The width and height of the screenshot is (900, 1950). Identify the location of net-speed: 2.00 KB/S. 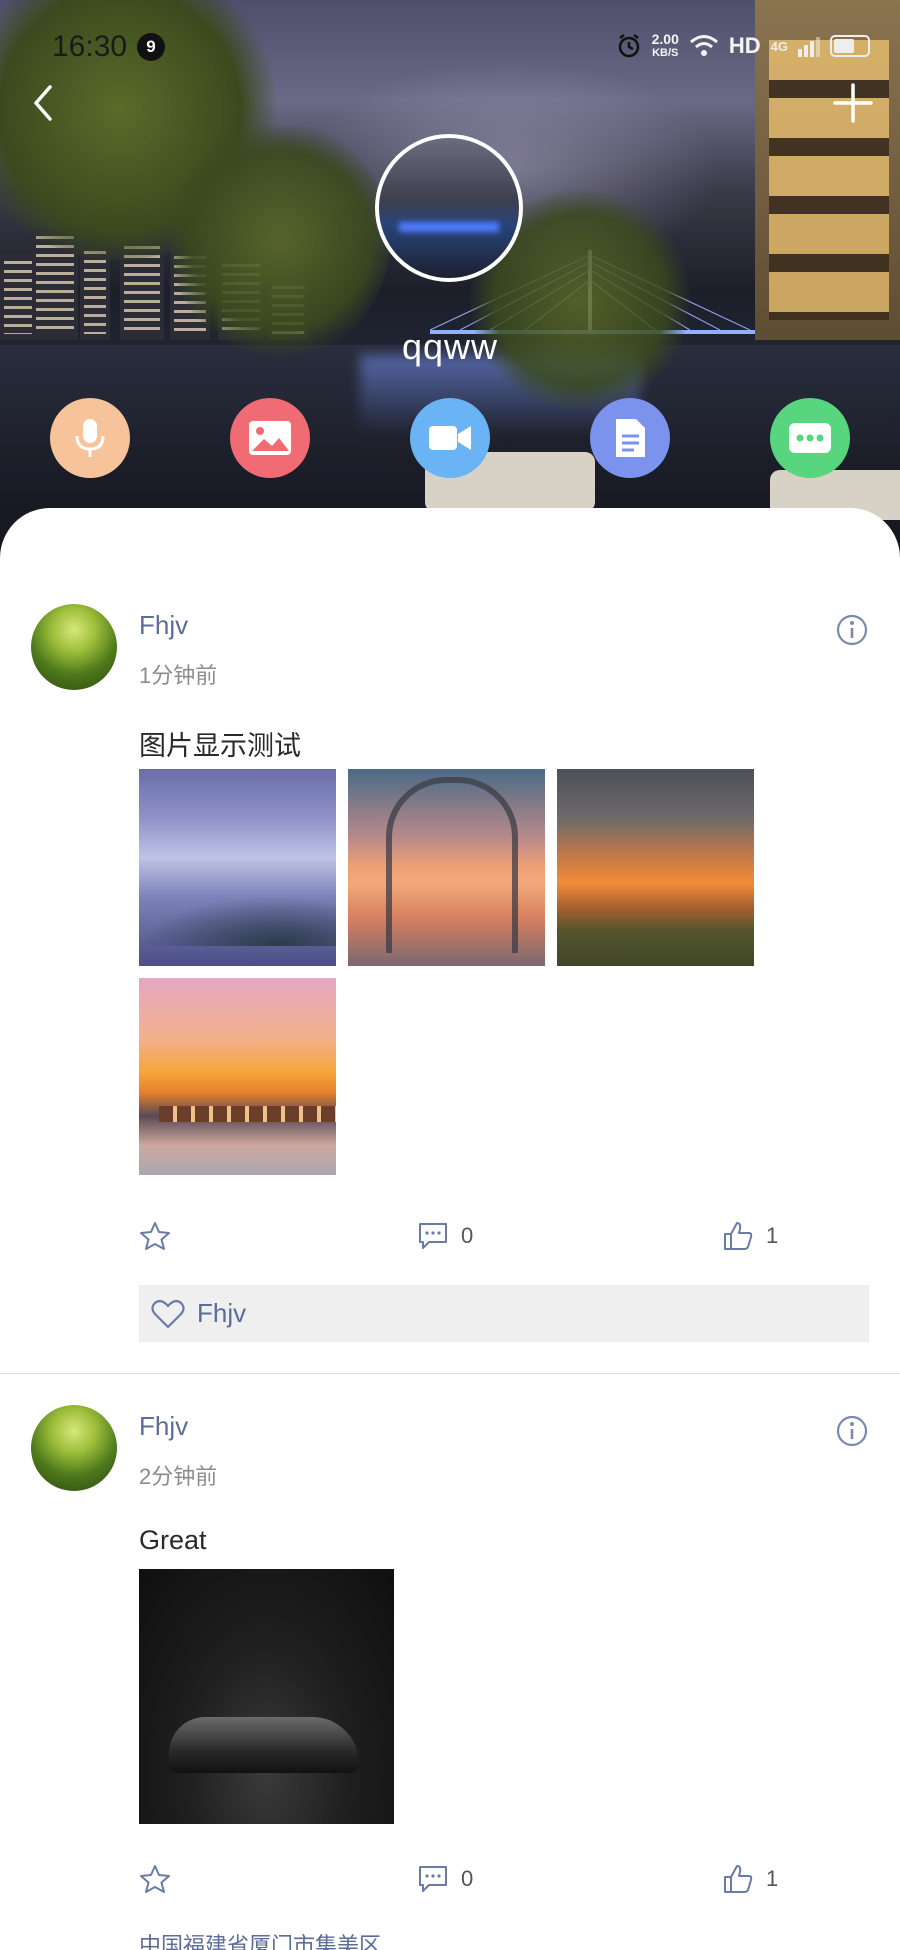
(665, 46).